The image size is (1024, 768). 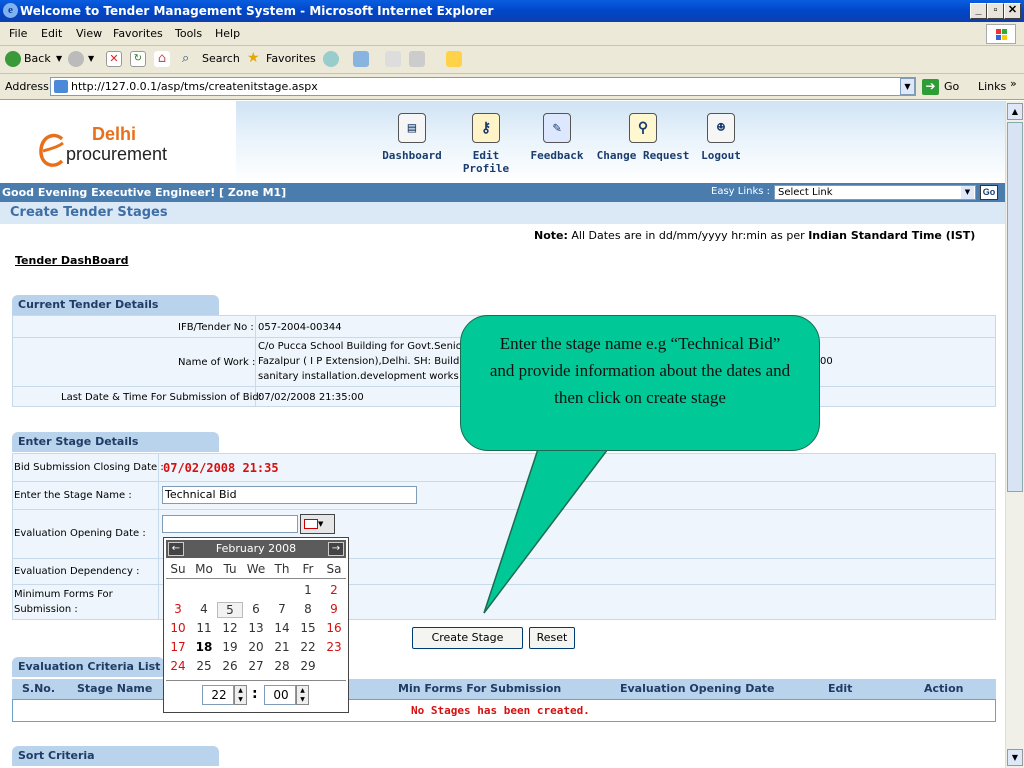 What do you see at coordinates (930, 87) in the screenshot?
I see `go-arrow-icon: ➔` at bounding box center [930, 87].